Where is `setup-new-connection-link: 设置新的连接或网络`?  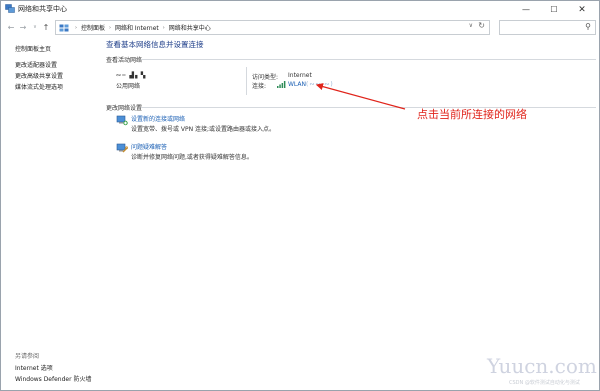 setup-new-connection-link: 设置新的连接或网络 is located at coordinates (158, 118).